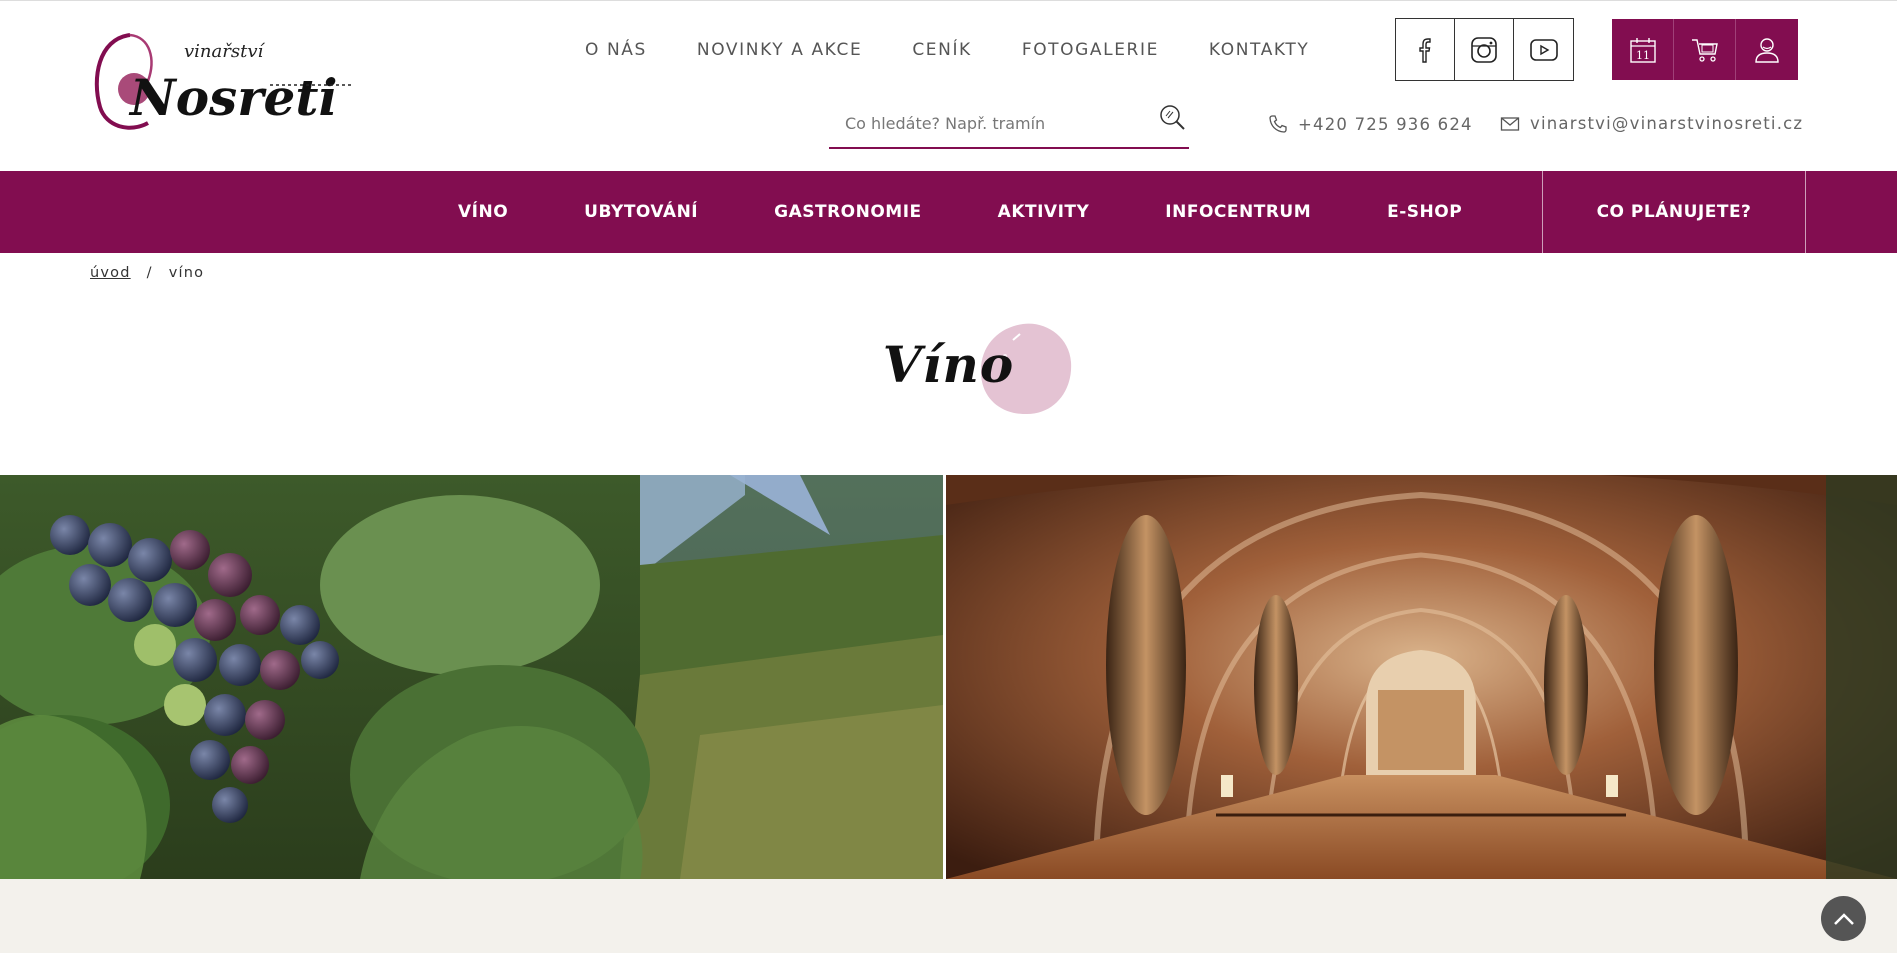 Image resolution: width=1897 pixels, height=953 pixels. I want to click on logo-small-text: vinařství, so click(224, 51).